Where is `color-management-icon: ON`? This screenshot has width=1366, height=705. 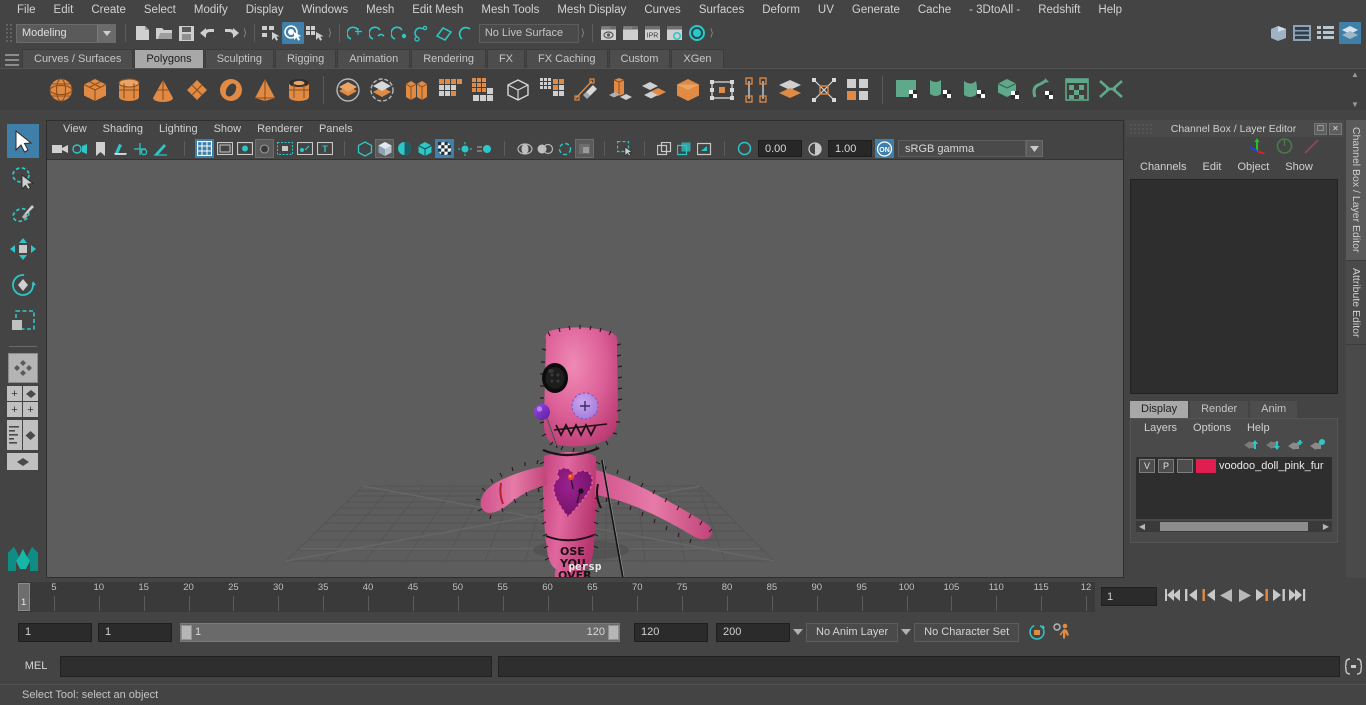 color-management-icon: ON is located at coordinates (884, 148).